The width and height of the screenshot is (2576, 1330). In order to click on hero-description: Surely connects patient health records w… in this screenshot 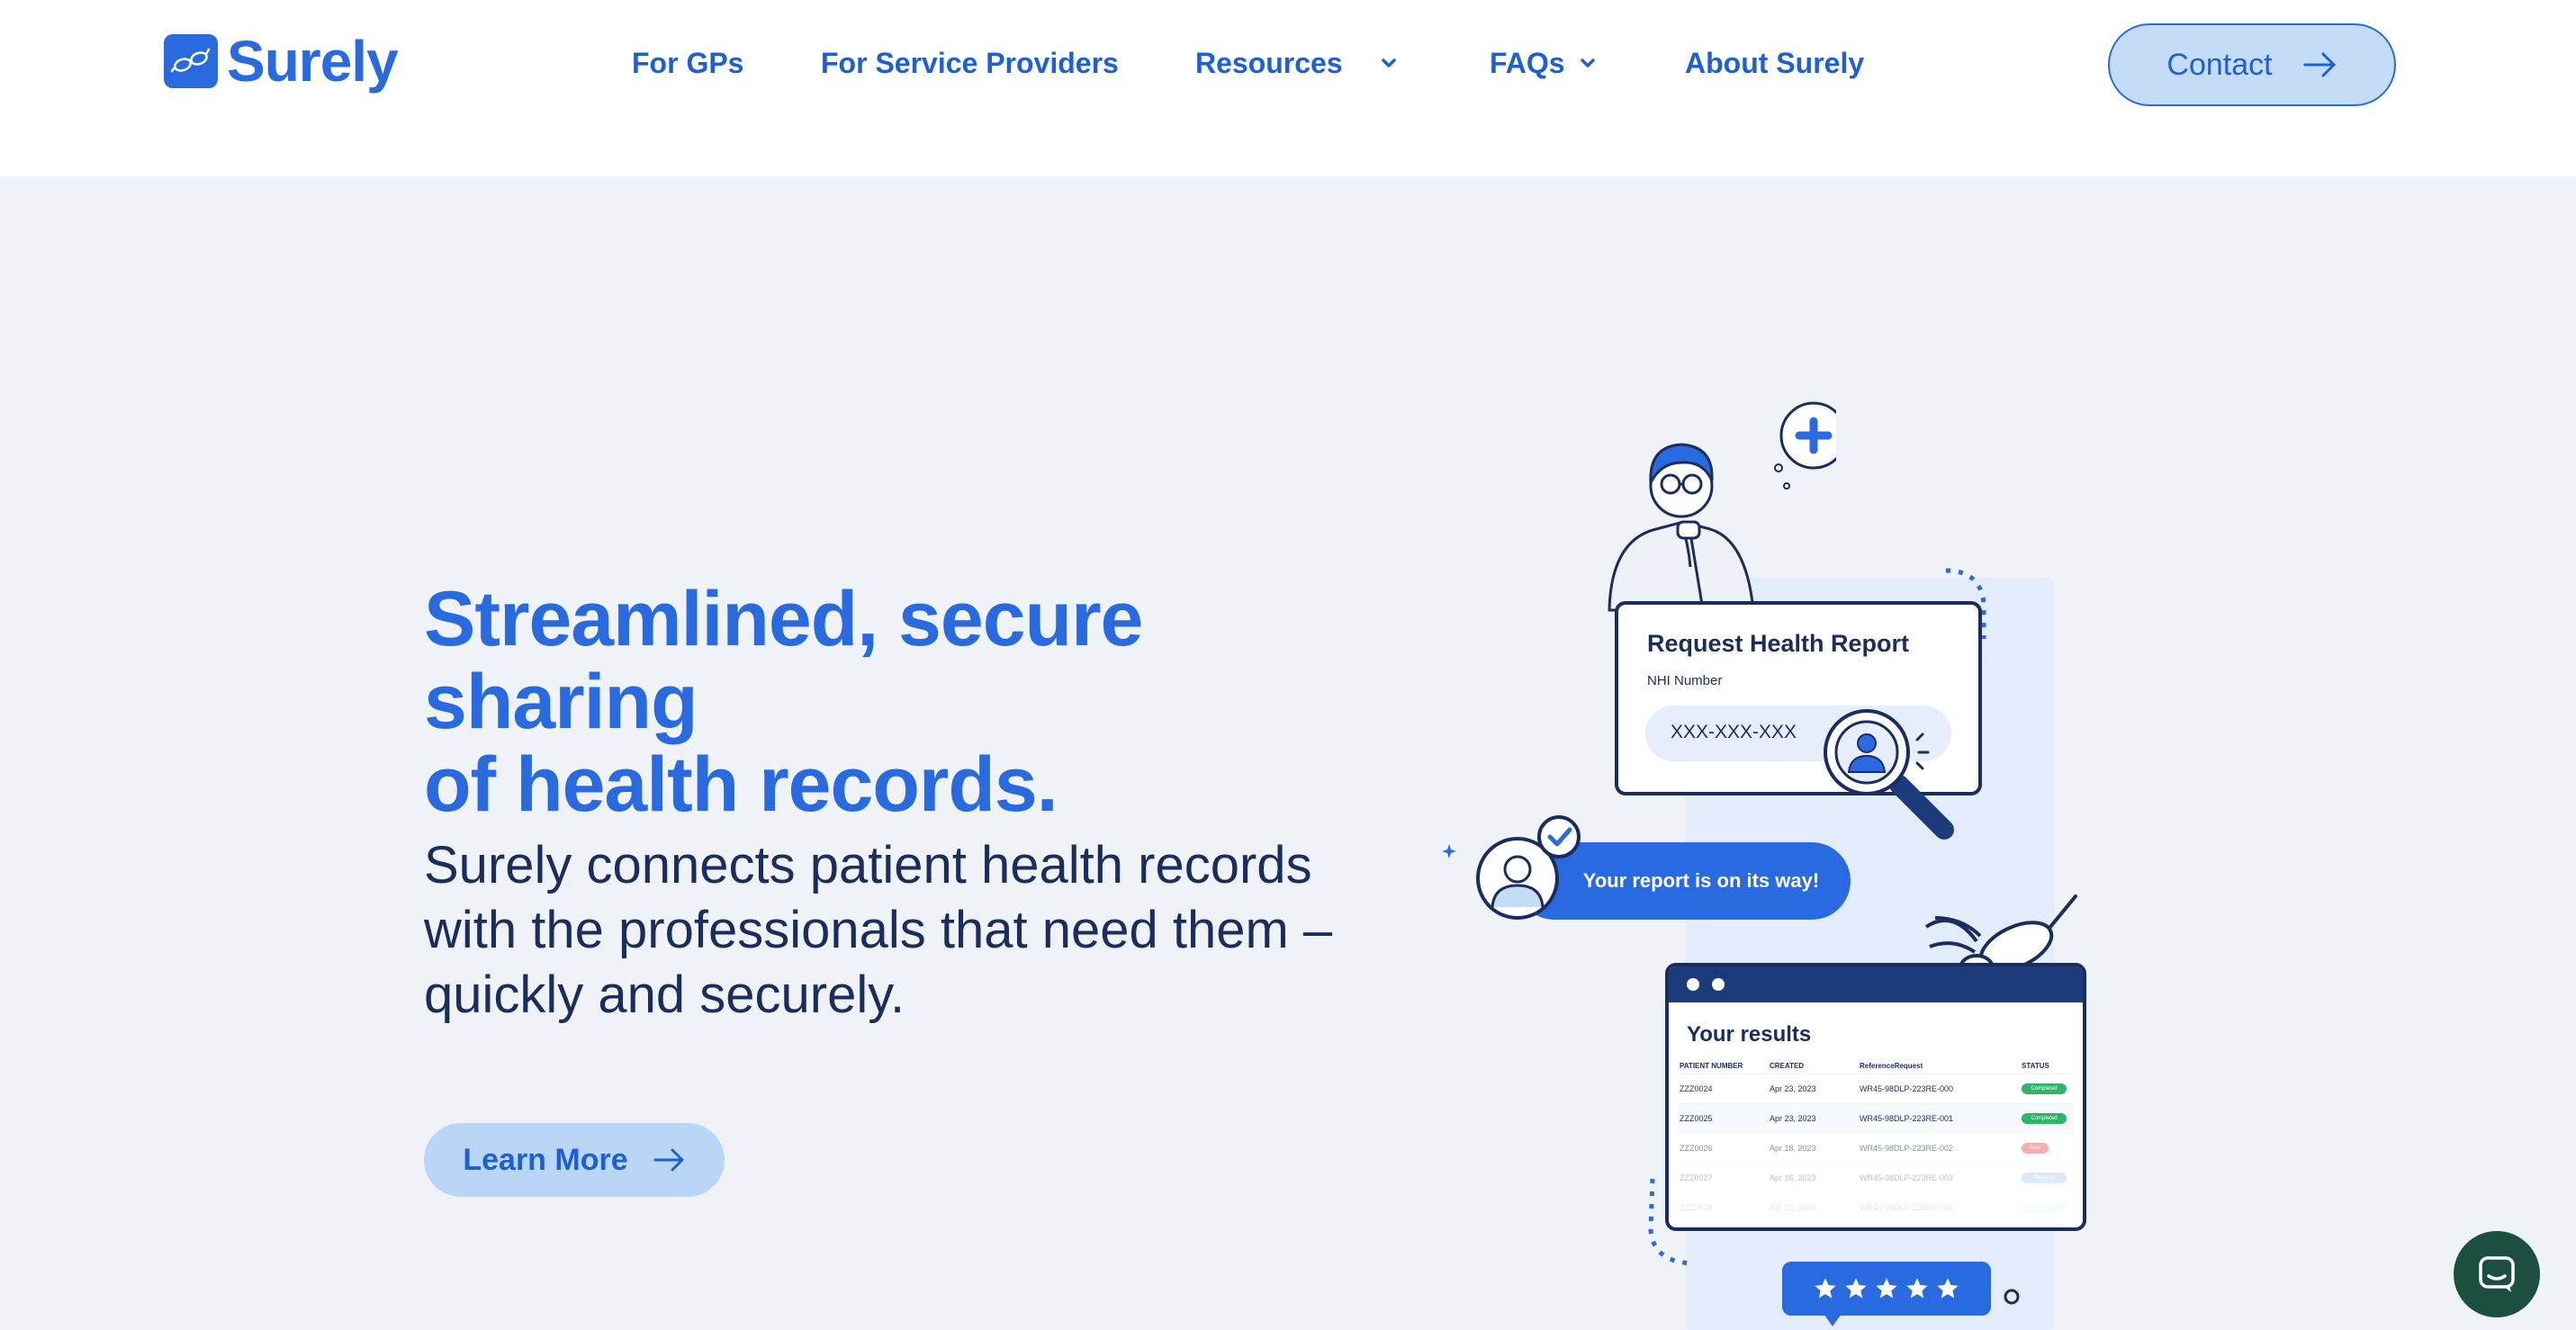, I will do `click(905, 930)`.